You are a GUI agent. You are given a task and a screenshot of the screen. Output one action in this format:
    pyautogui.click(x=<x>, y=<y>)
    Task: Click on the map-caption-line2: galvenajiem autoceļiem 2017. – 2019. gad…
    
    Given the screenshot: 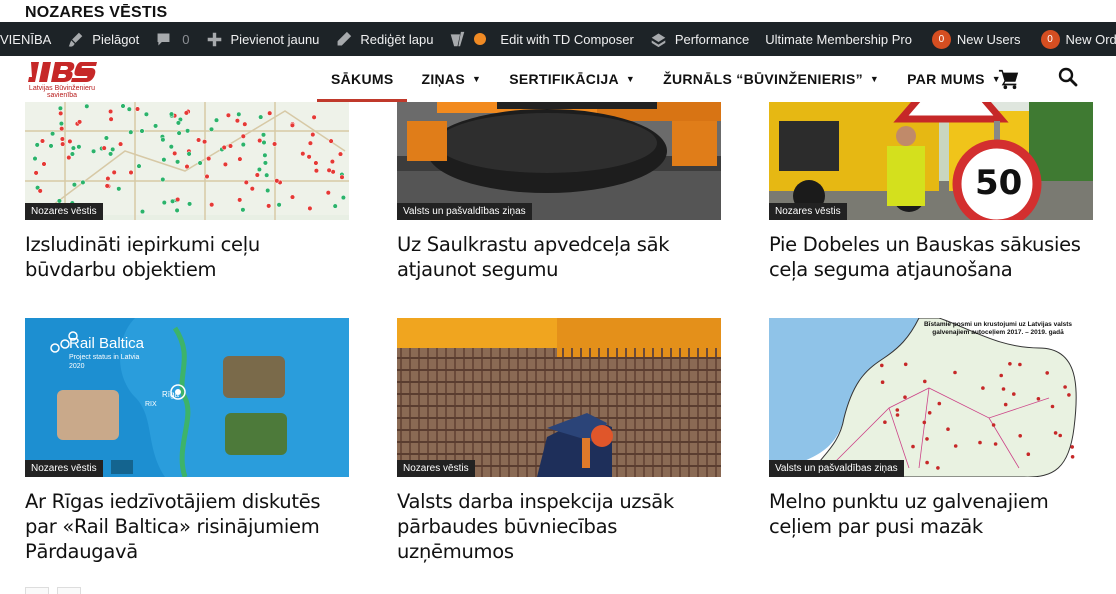 What is the action you would take?
    pyautogui.click(x=998, y=332)
    